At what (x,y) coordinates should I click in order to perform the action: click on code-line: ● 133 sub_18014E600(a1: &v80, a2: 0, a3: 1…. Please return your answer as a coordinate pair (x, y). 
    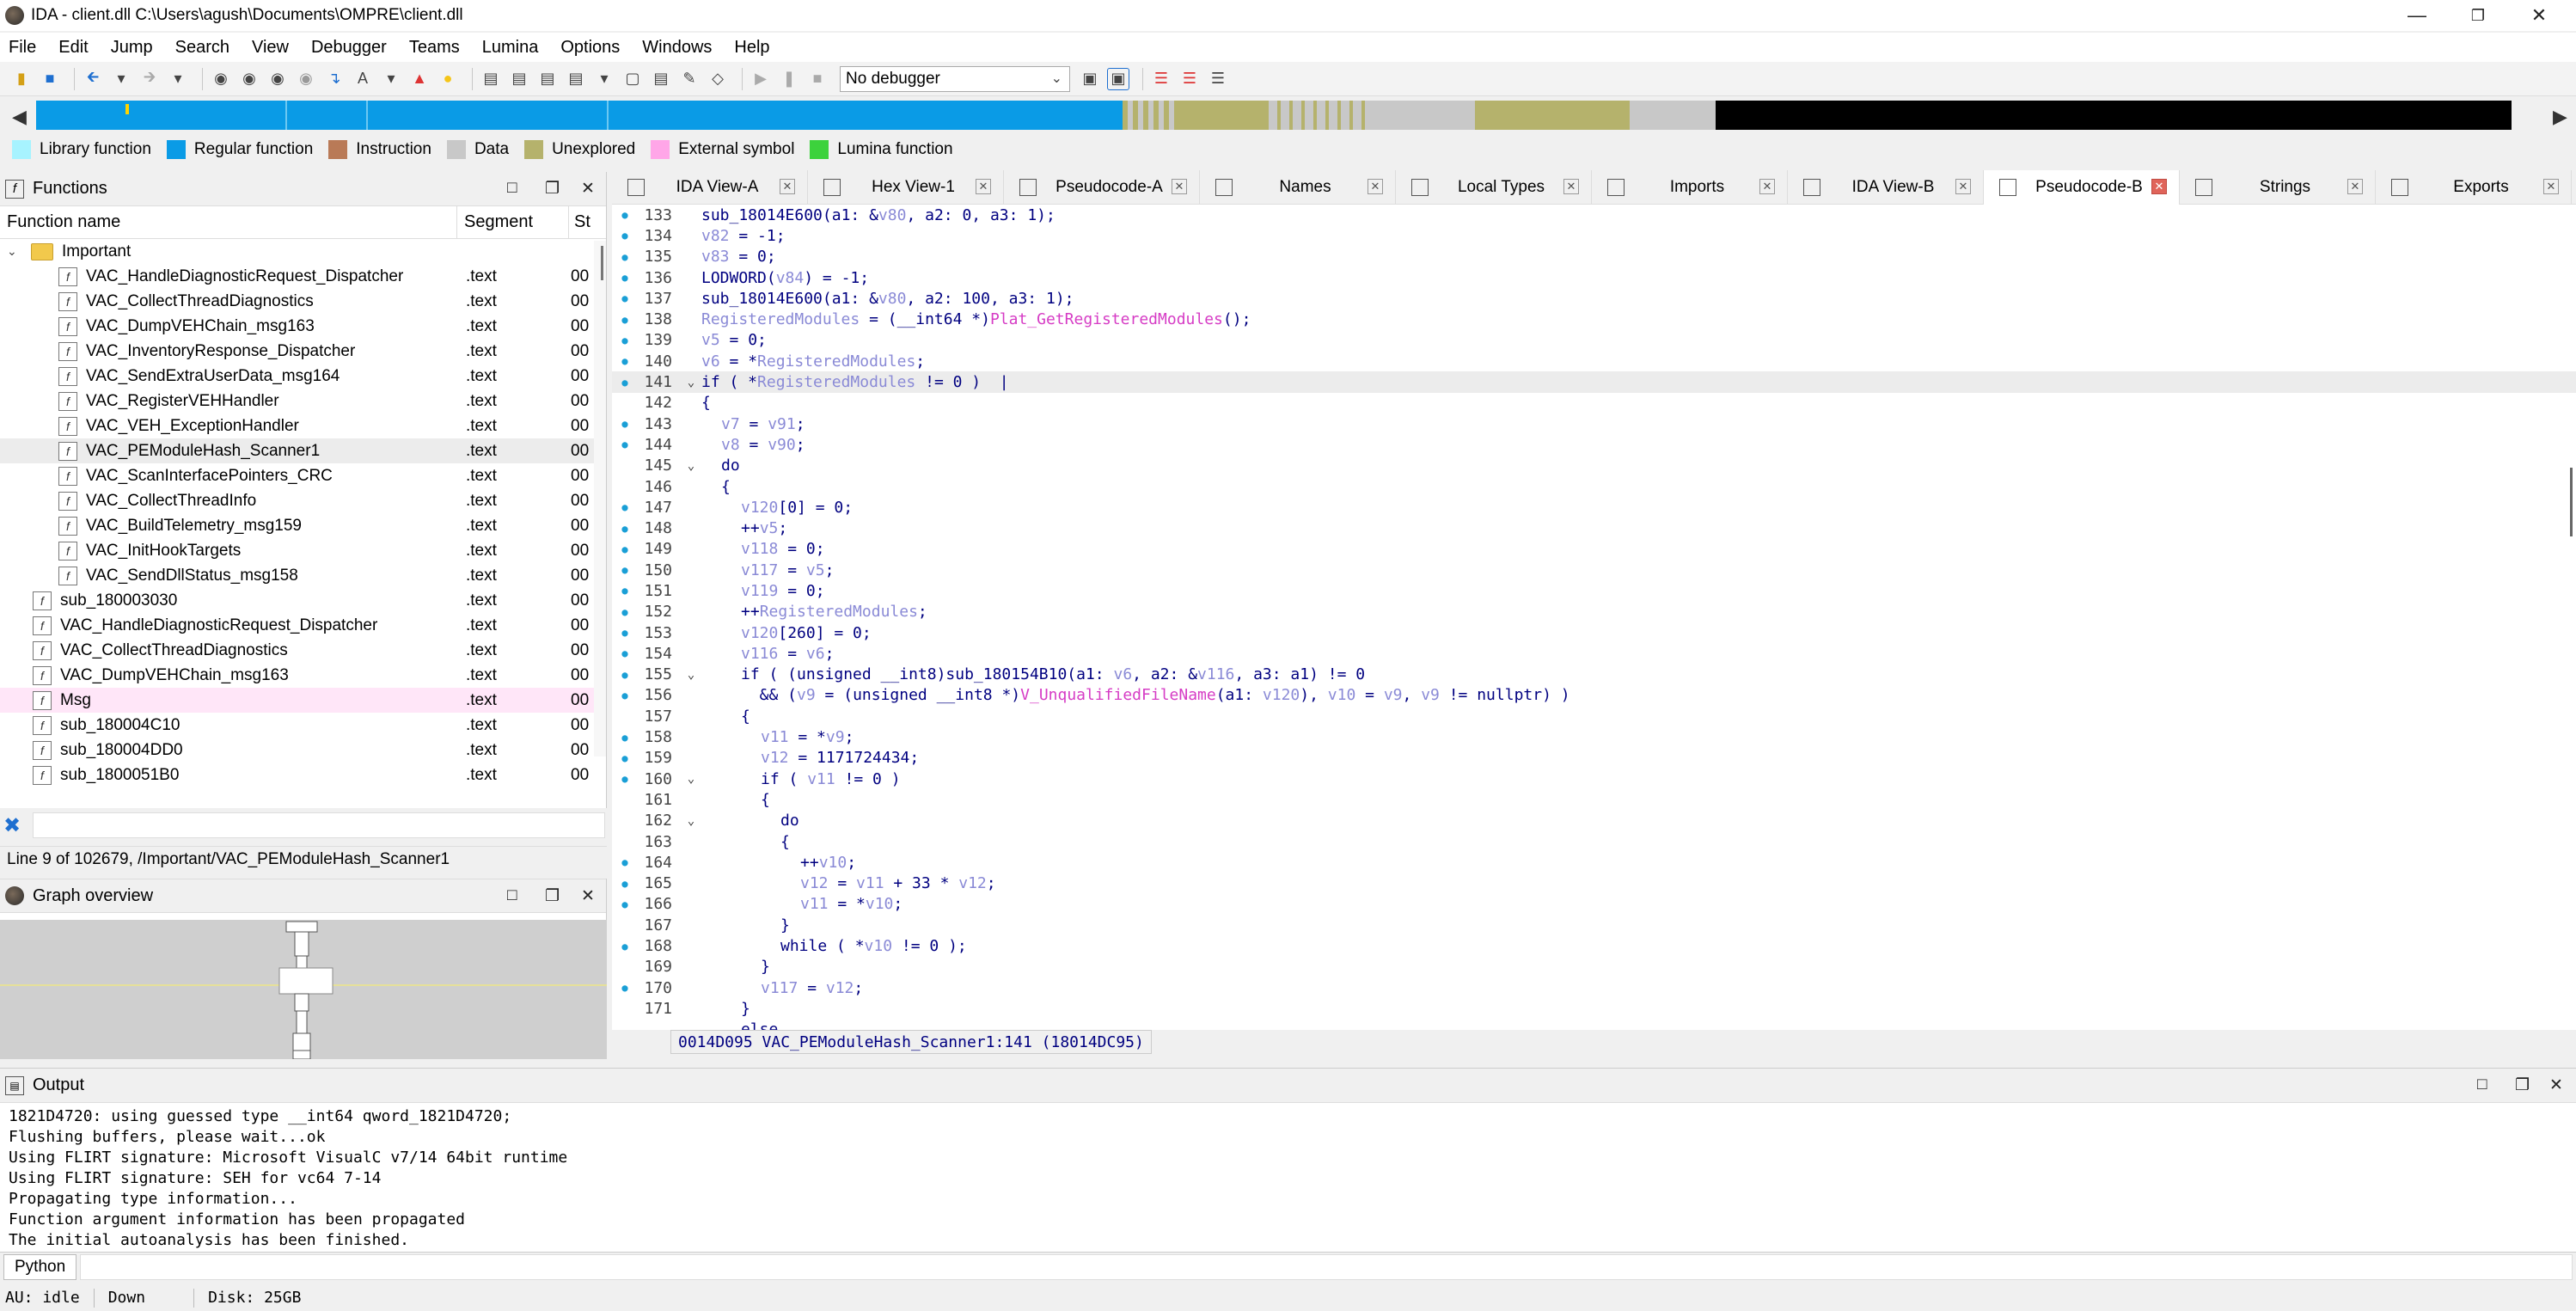
    Looking at the image, I should click on (1594, 215).